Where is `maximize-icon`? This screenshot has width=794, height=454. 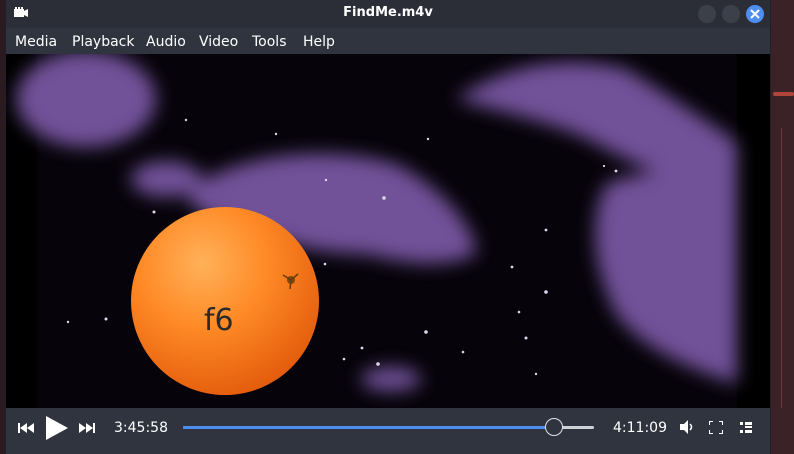 maximize-icon is located at coordinates (731, 14).